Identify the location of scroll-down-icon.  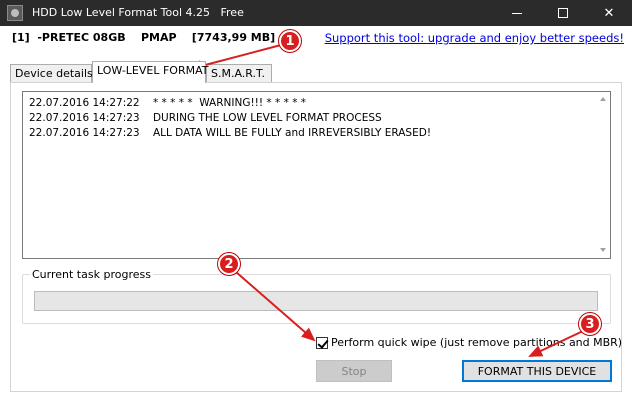
(603, 250).